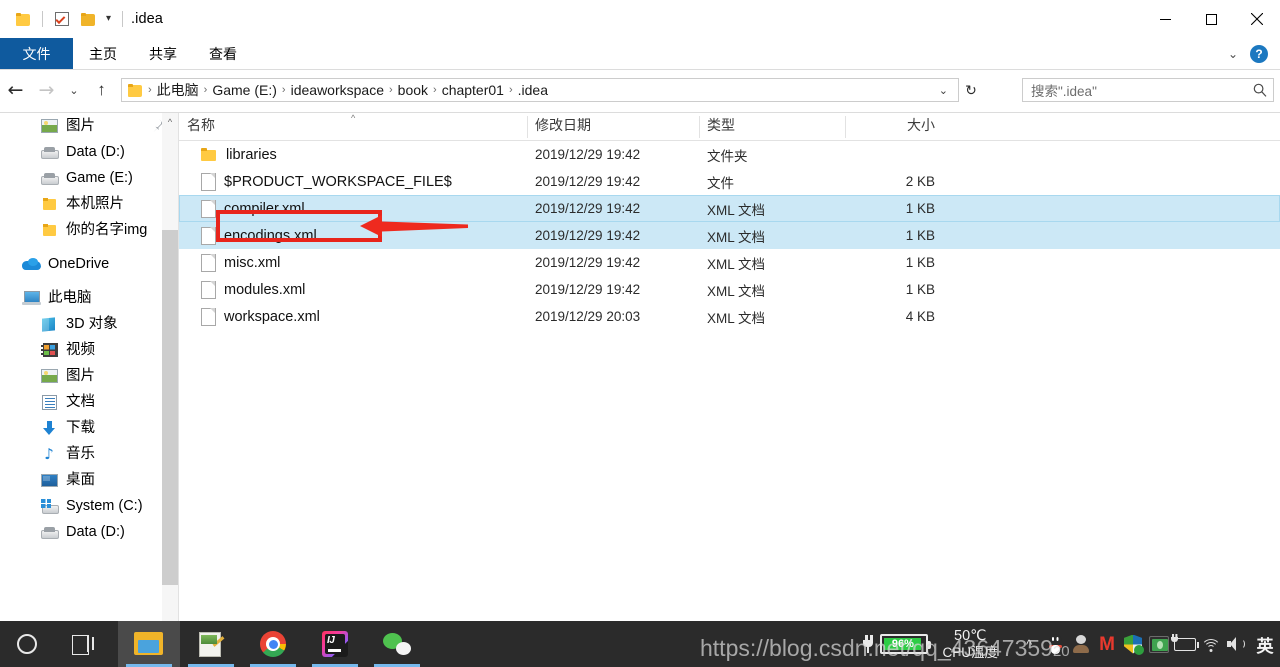  What do you see at coordinates (89, 350) in the screenshot?
I see `sidebar-item-8: 视频` at bounding box center [89, 350].